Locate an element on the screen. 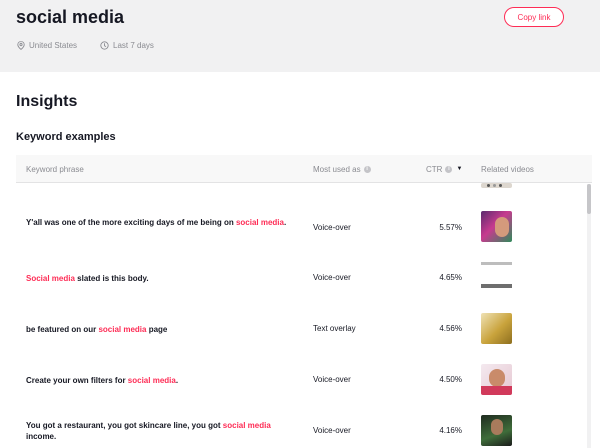 The image size is (600, 448). phrase-text: be featured on our is located at coordinates (62, 329).